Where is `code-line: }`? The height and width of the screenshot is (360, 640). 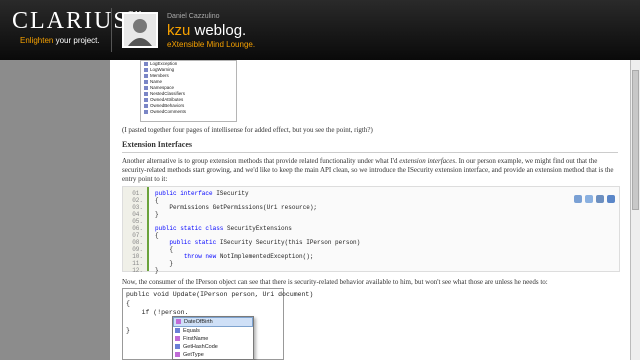
code-line: } is located at coordinates (128, 330).